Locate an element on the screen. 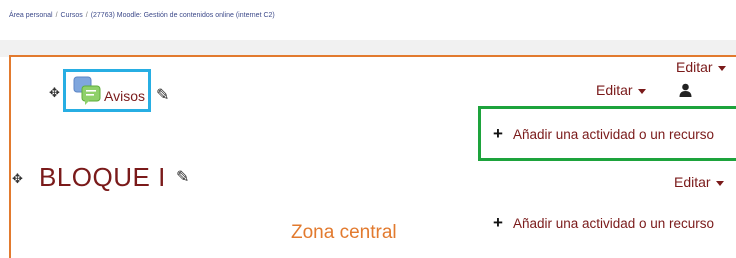 Image resolution: width=736 pixels, height=258 pixels. zone-label: Zona central is located at coordinates (344, 232).